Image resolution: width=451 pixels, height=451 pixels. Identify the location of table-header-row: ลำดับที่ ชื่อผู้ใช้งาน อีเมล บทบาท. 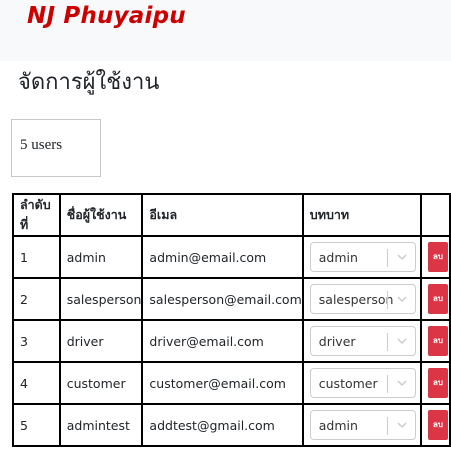
(231, 215).